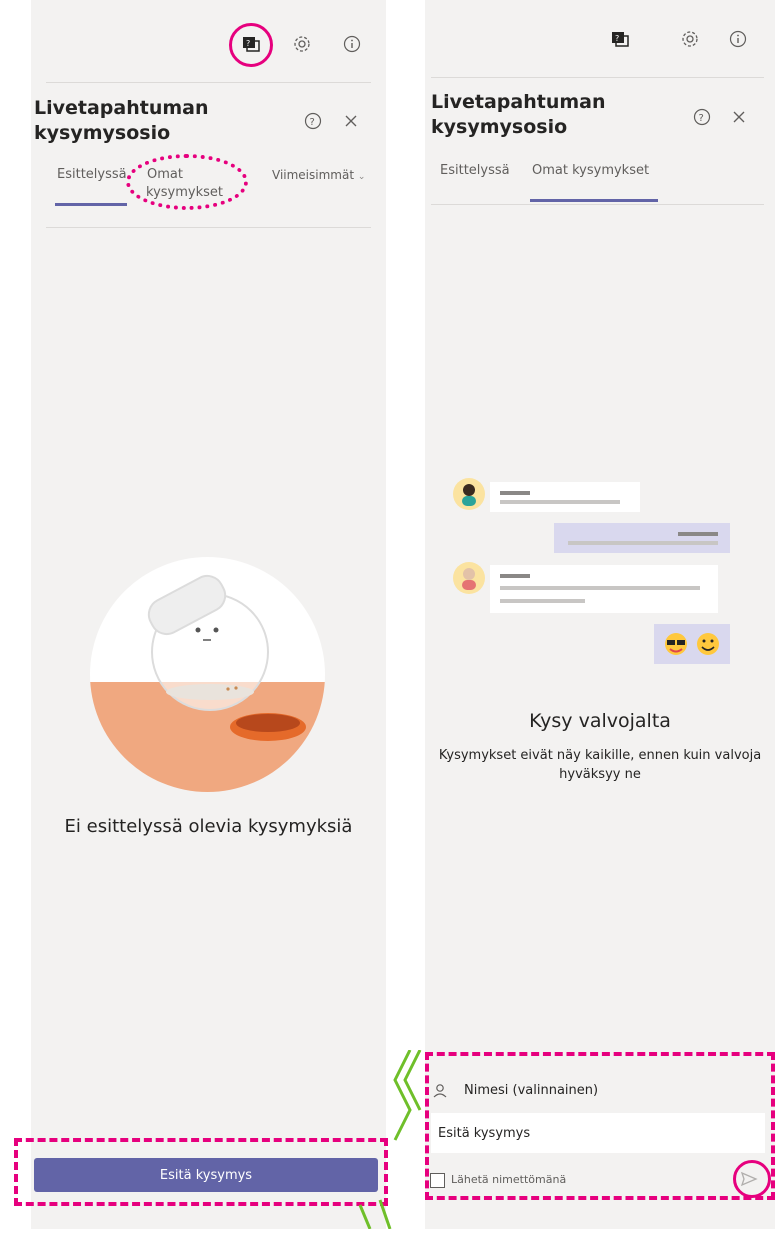  What do you see at coordinates (208, 826) in the screenshot?
I see `empty-state-message: Ei esittelyssä olevia kysymyksiä` at bounding box center [208, 826].